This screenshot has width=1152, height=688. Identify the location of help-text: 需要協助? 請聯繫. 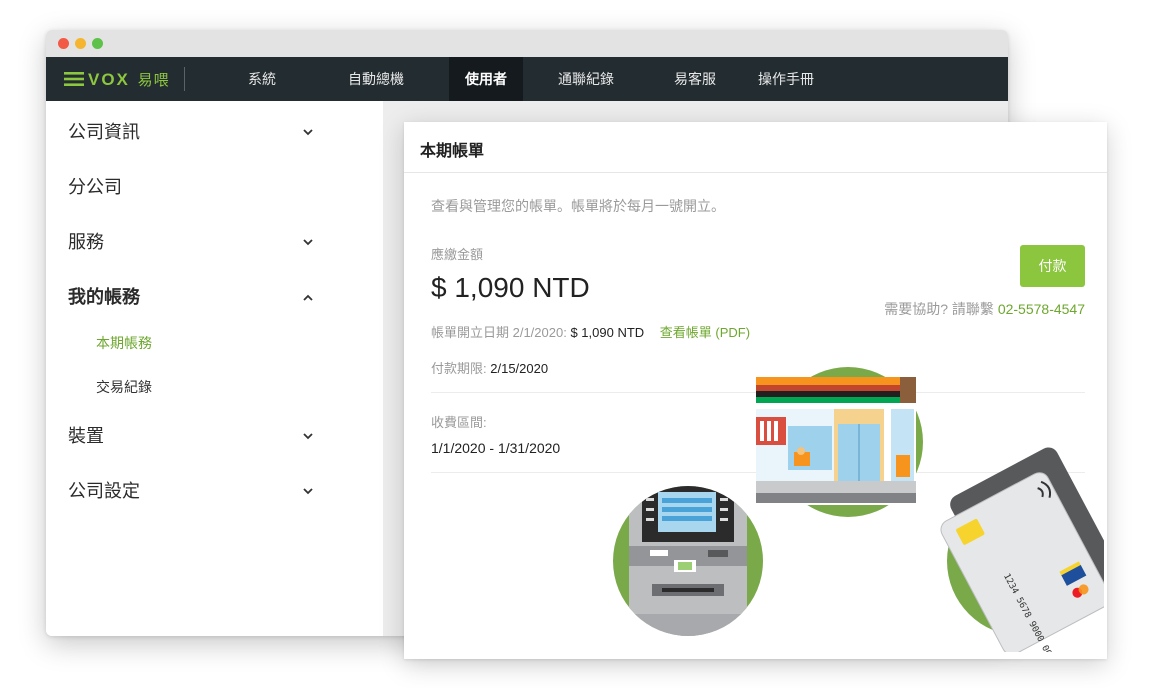
(939, 309).